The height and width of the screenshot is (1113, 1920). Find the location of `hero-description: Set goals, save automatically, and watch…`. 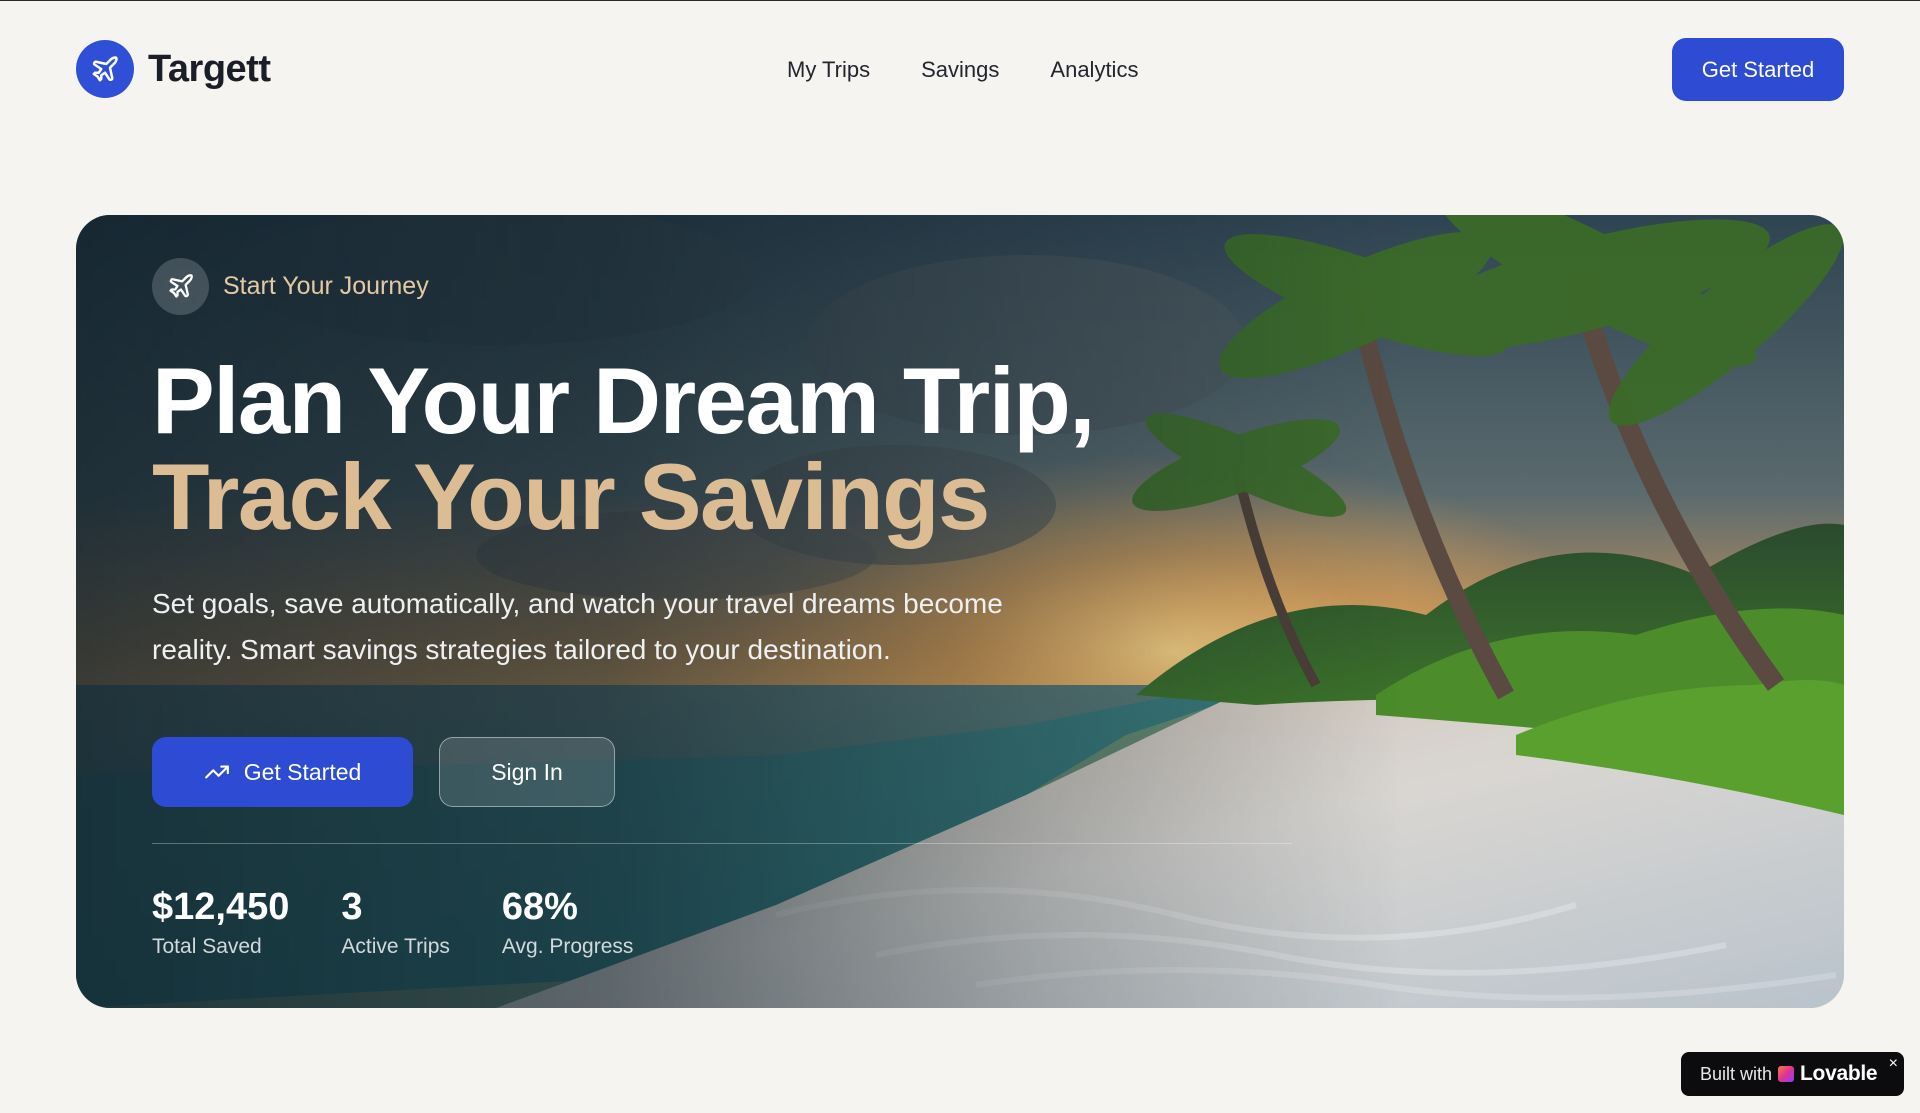

hero-description: Set goals, save automatically, and watch… is located at coordinates (577, 626).